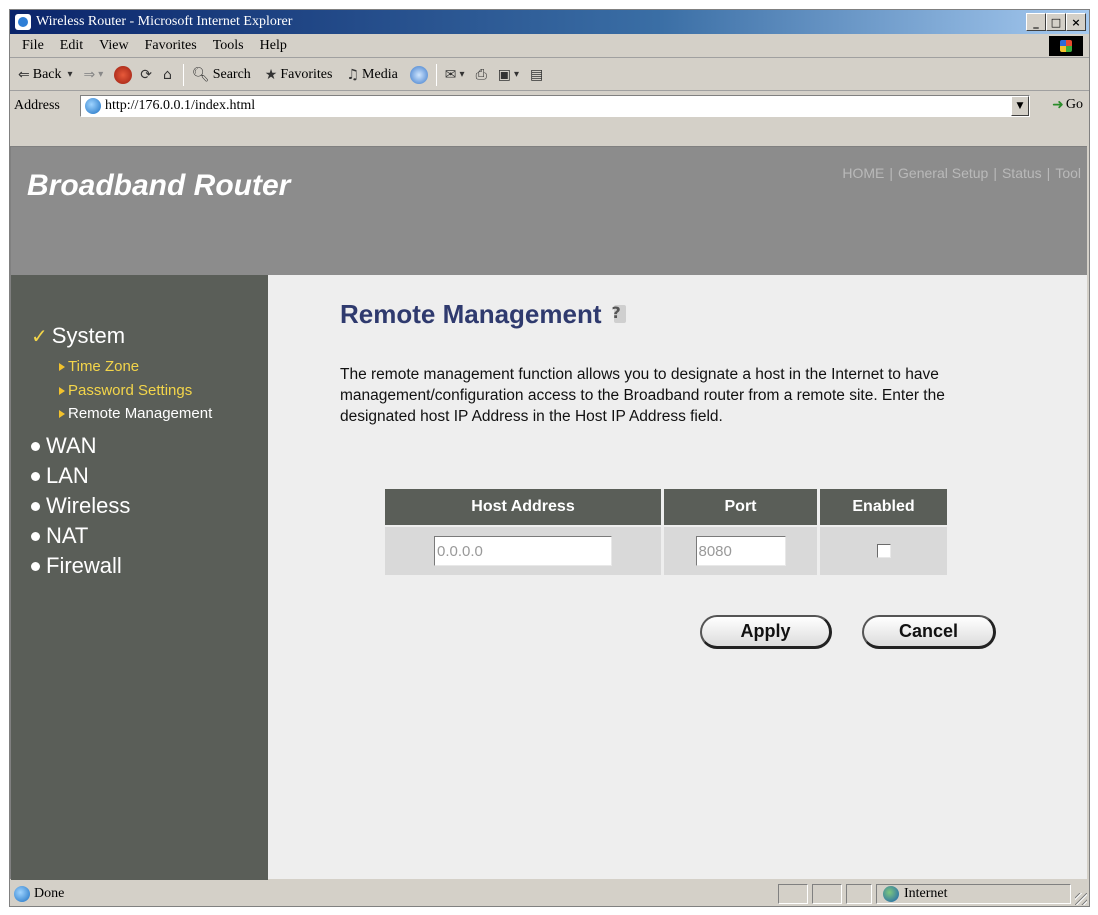 This screenshot has width=1098, height=915. What do you see at coordinates (271, 74) in the screenshot?
I see `favorites-icon: ★` at bounding box center [271, 74].